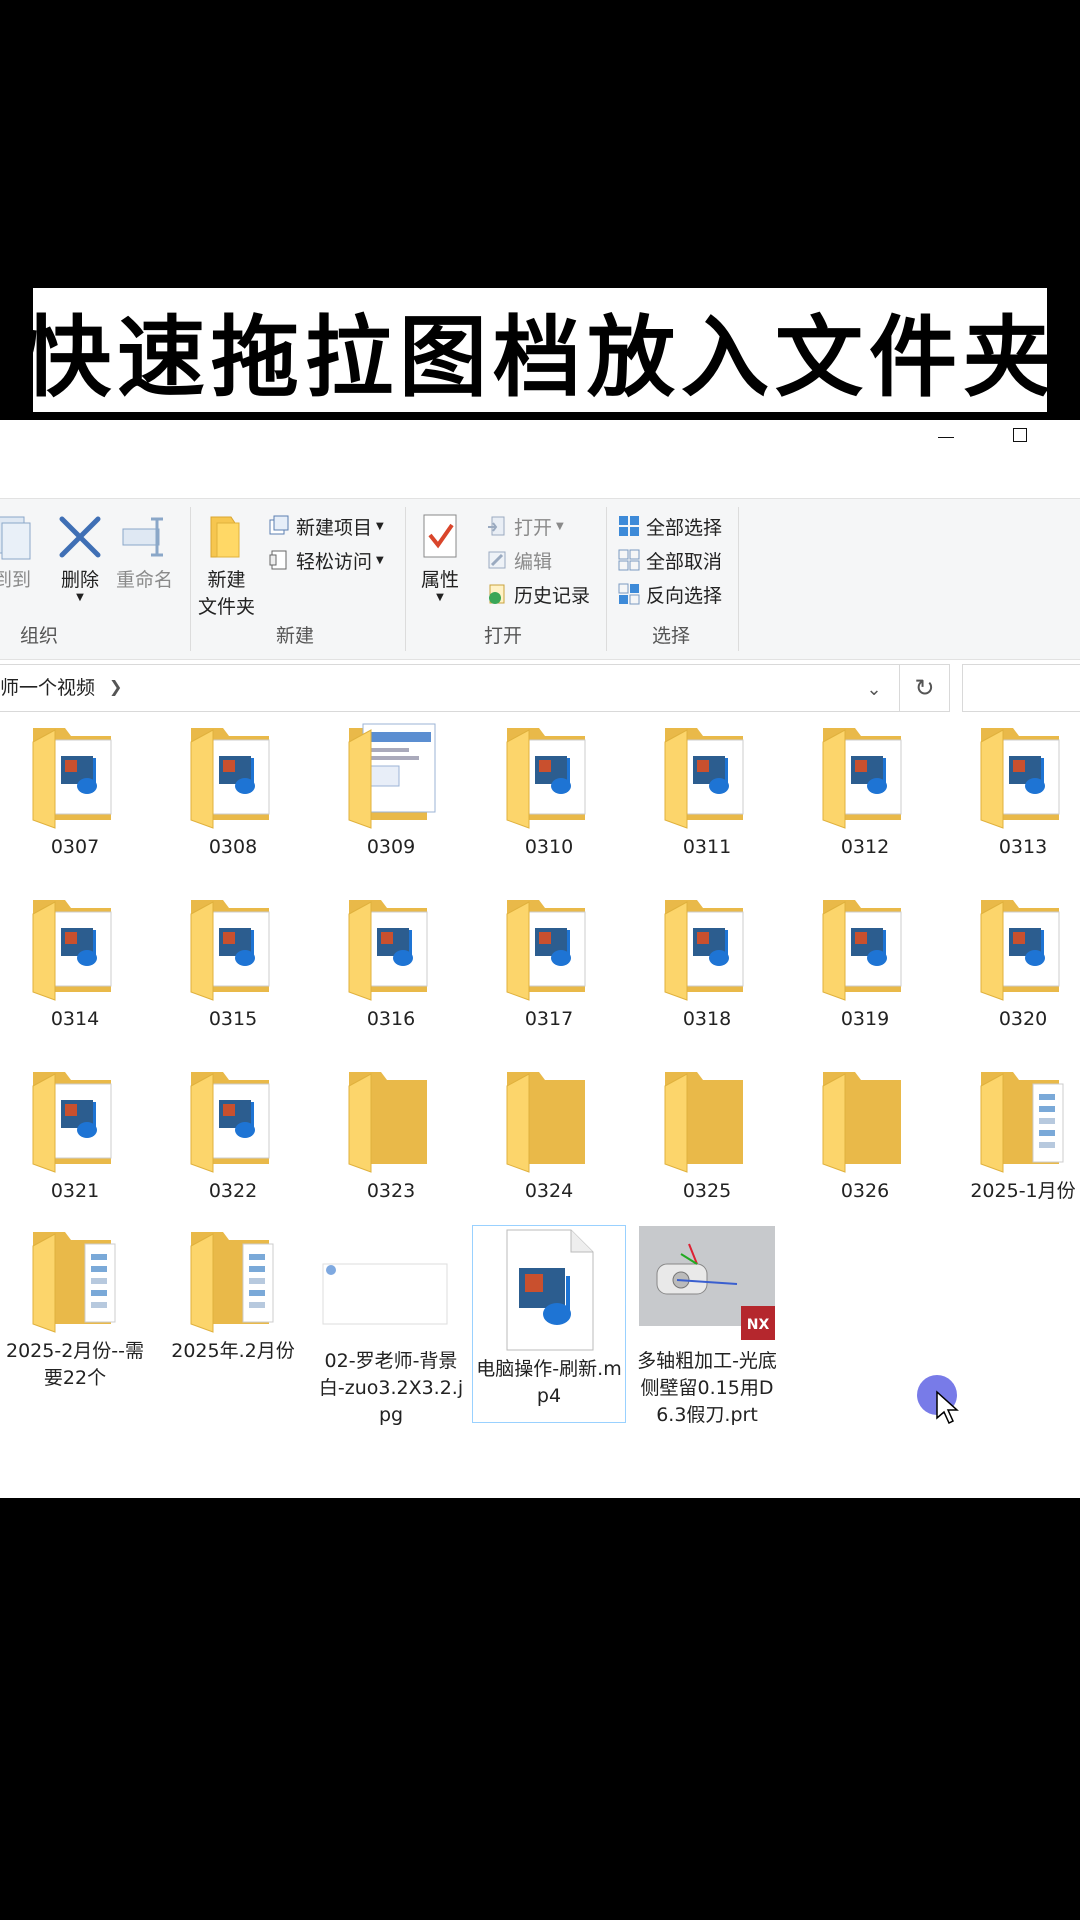 Image resolution: width=1080 pixels, height=1920 pixels. I want to click on file-item: 2025-2月份--需要22个, so click(76, 1308).